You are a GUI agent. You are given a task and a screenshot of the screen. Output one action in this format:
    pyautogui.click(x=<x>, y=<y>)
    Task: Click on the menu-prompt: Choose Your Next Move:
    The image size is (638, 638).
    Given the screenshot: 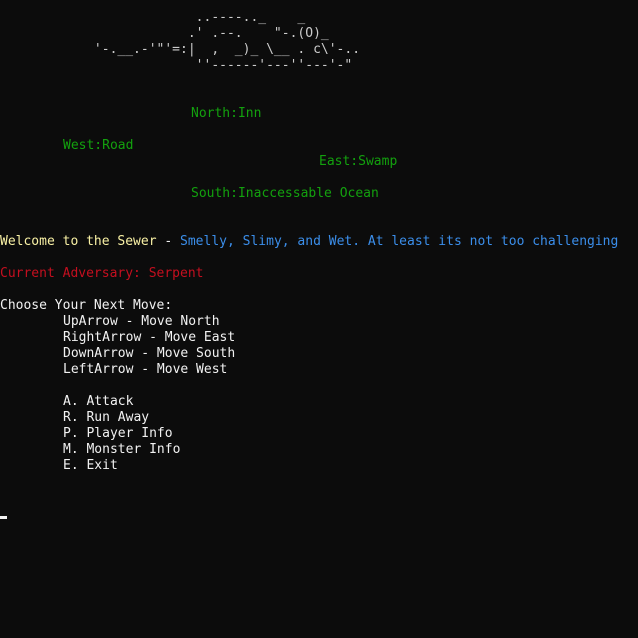 What is the action you would take?
    pyautogui.click(x=86, y=305)
    